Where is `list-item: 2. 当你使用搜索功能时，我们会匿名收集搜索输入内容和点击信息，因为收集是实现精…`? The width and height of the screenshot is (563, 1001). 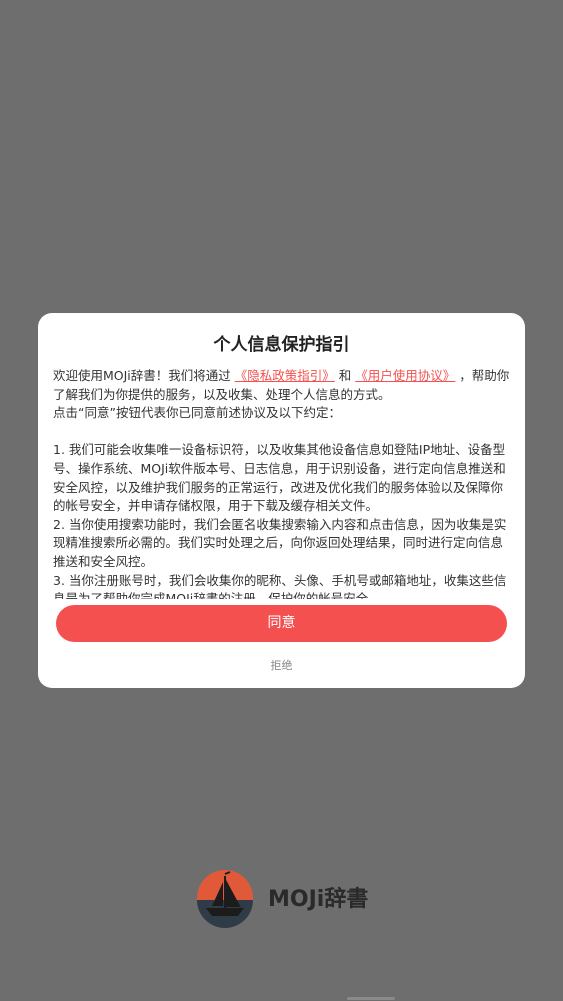
list-item: 2. 当你使用搜索功能时，我们会匿名收集搜索输入内容和点击信息，因为收集是实现精… is located at coordinates (280, 542).